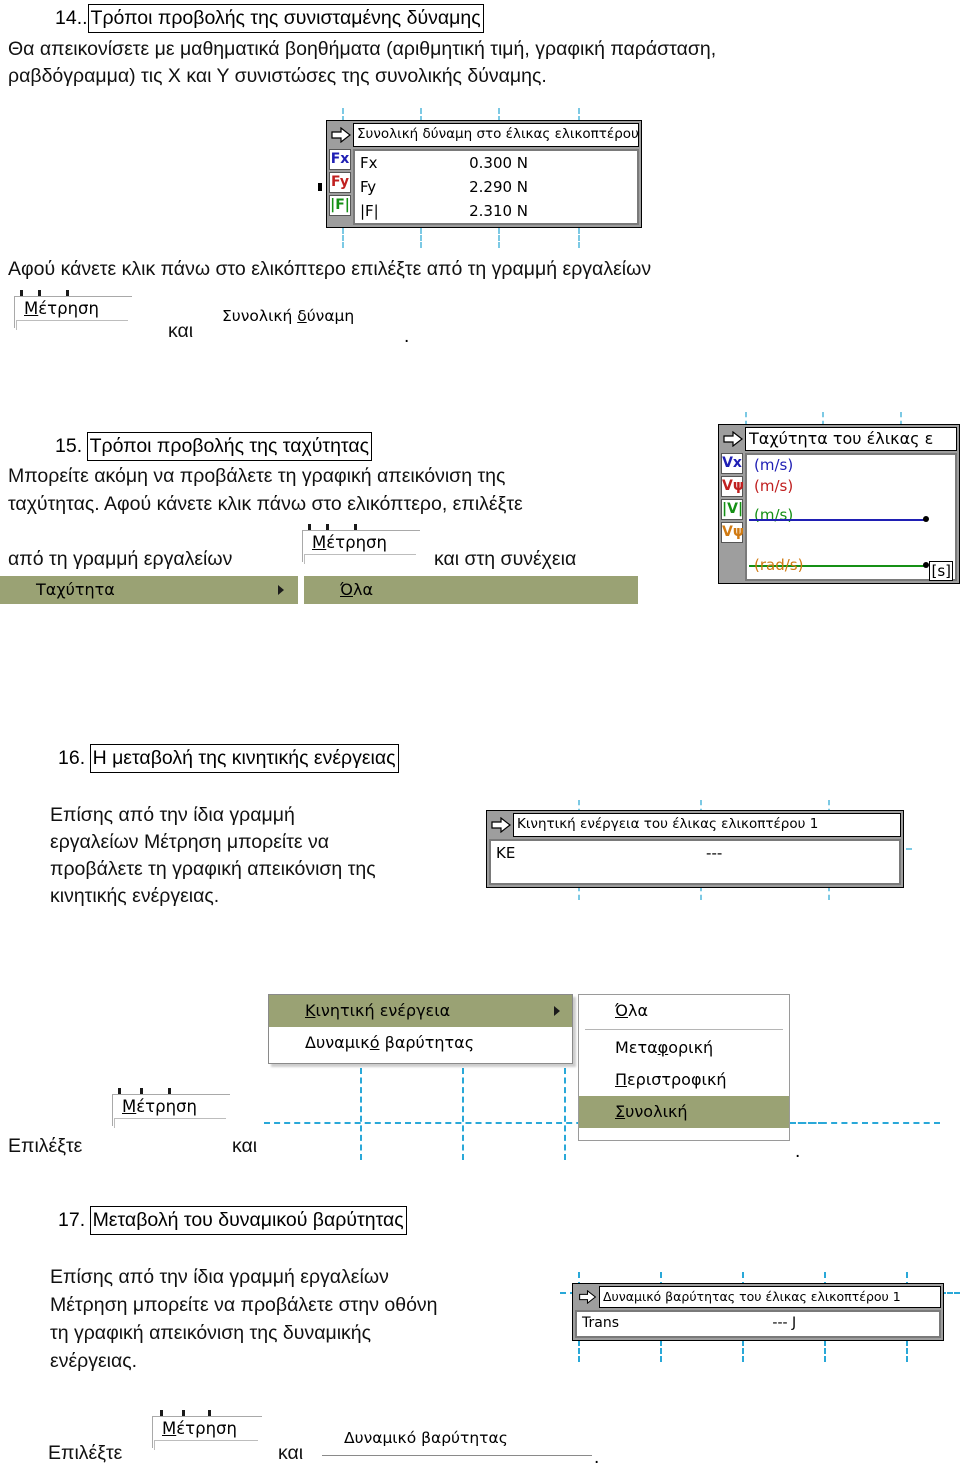  What do you see at coordinates (340, 159) in the screenshot?
I see `fx-icon: Fx` at bounding box center [340, 159].